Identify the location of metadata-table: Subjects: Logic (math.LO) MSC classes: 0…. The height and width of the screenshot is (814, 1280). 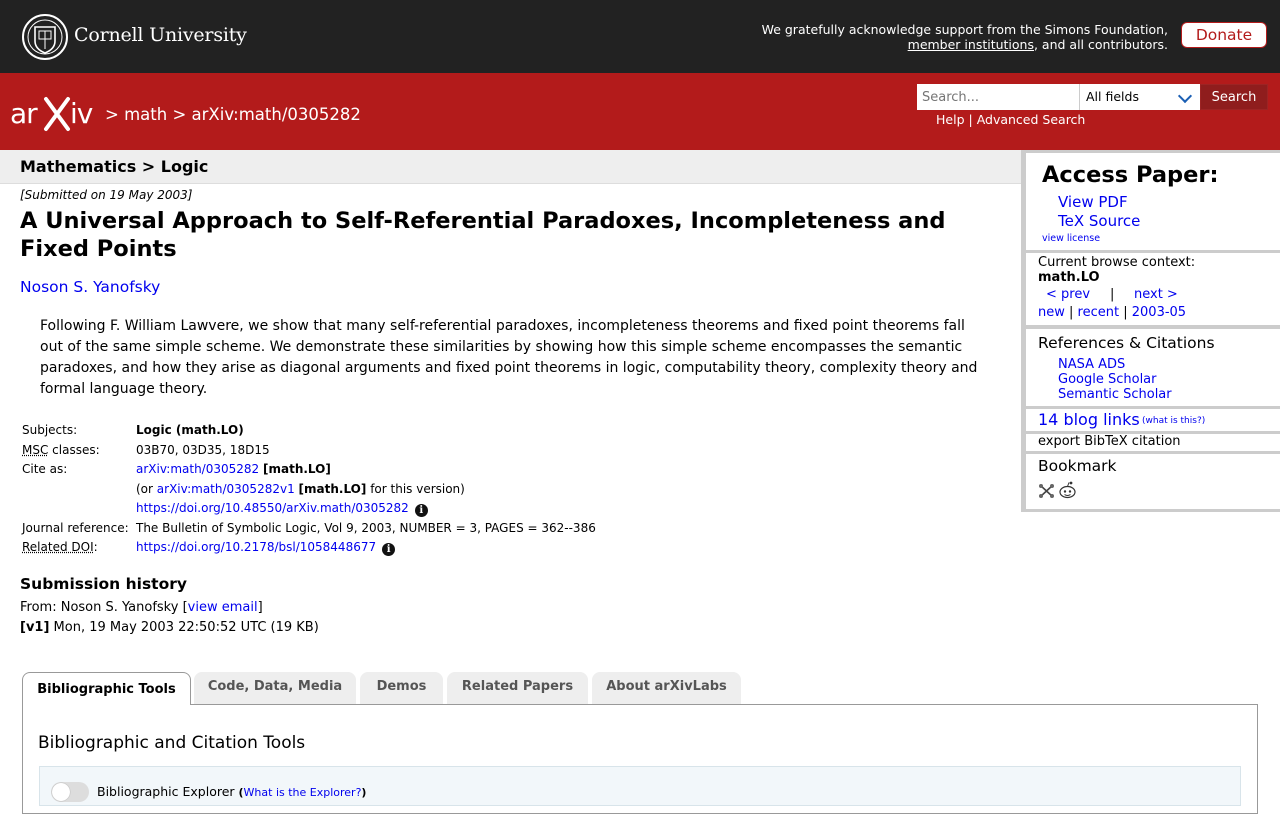
(309, 489).